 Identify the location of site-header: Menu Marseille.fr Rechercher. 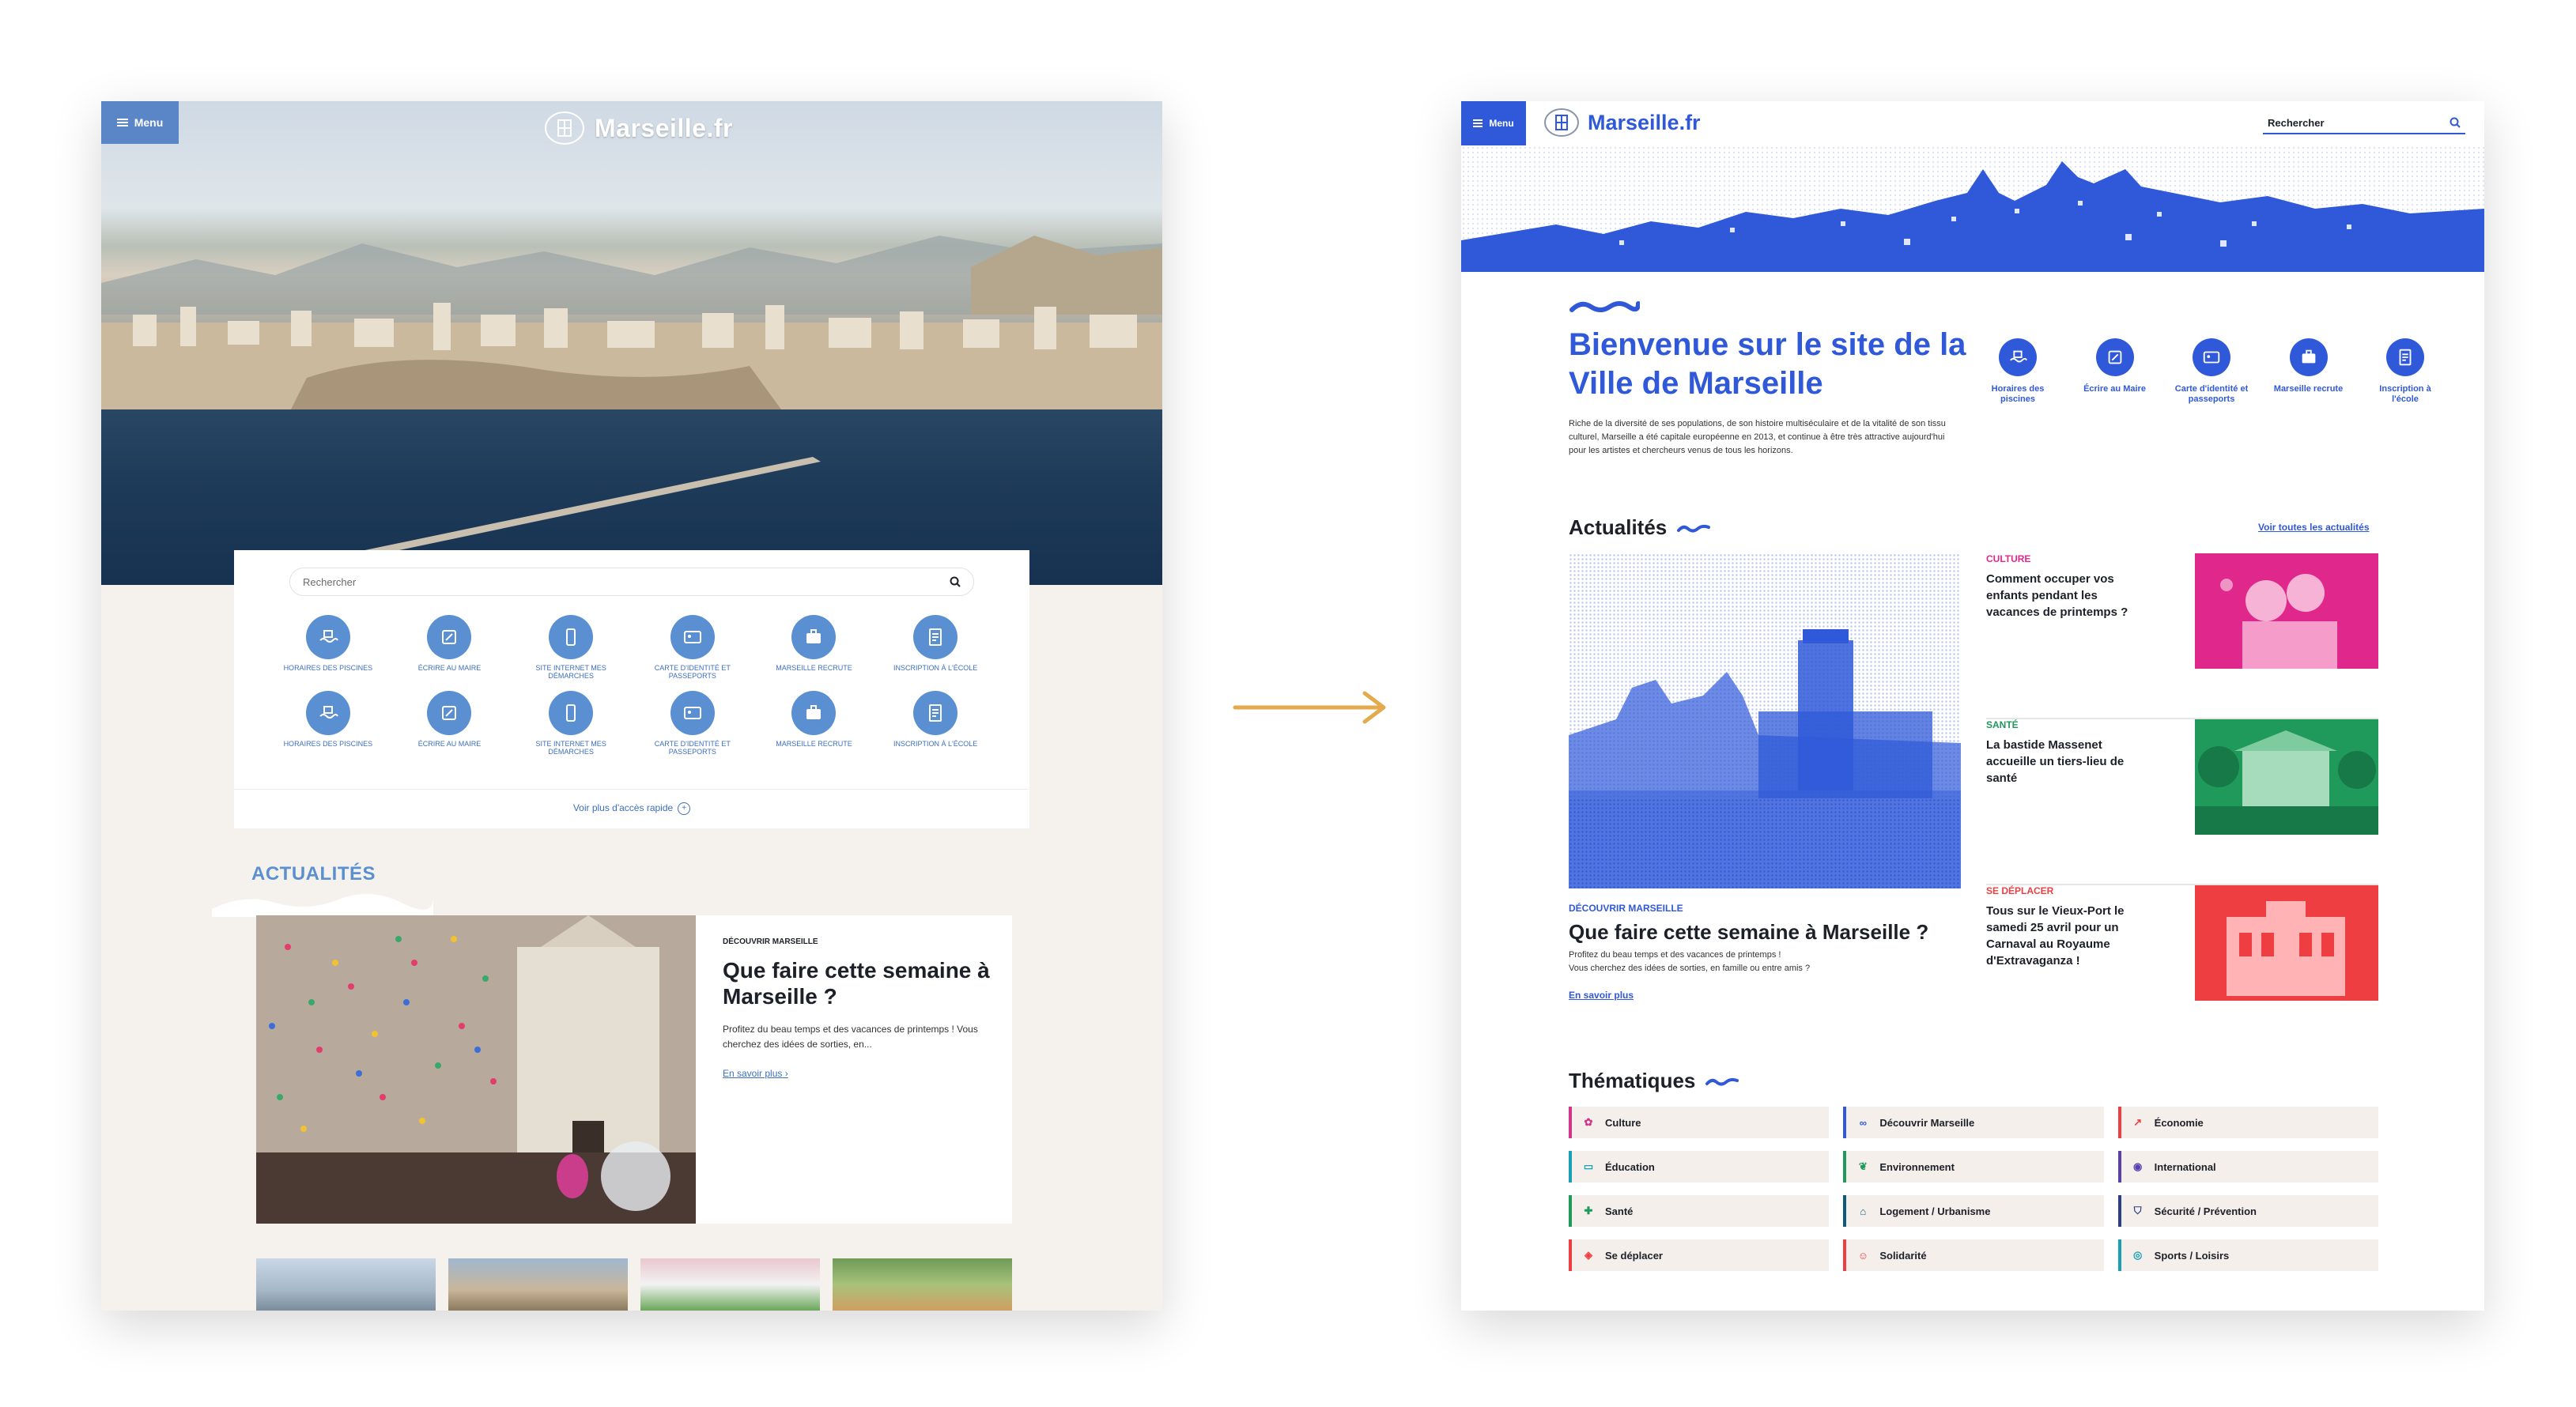
(1972, 123).